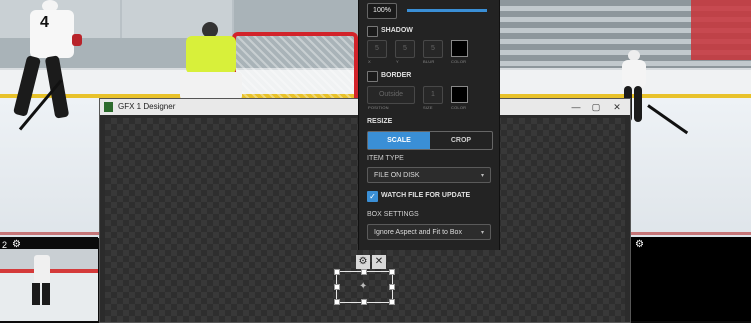  I want to click on border-label: BORDER, so click(396, 75).